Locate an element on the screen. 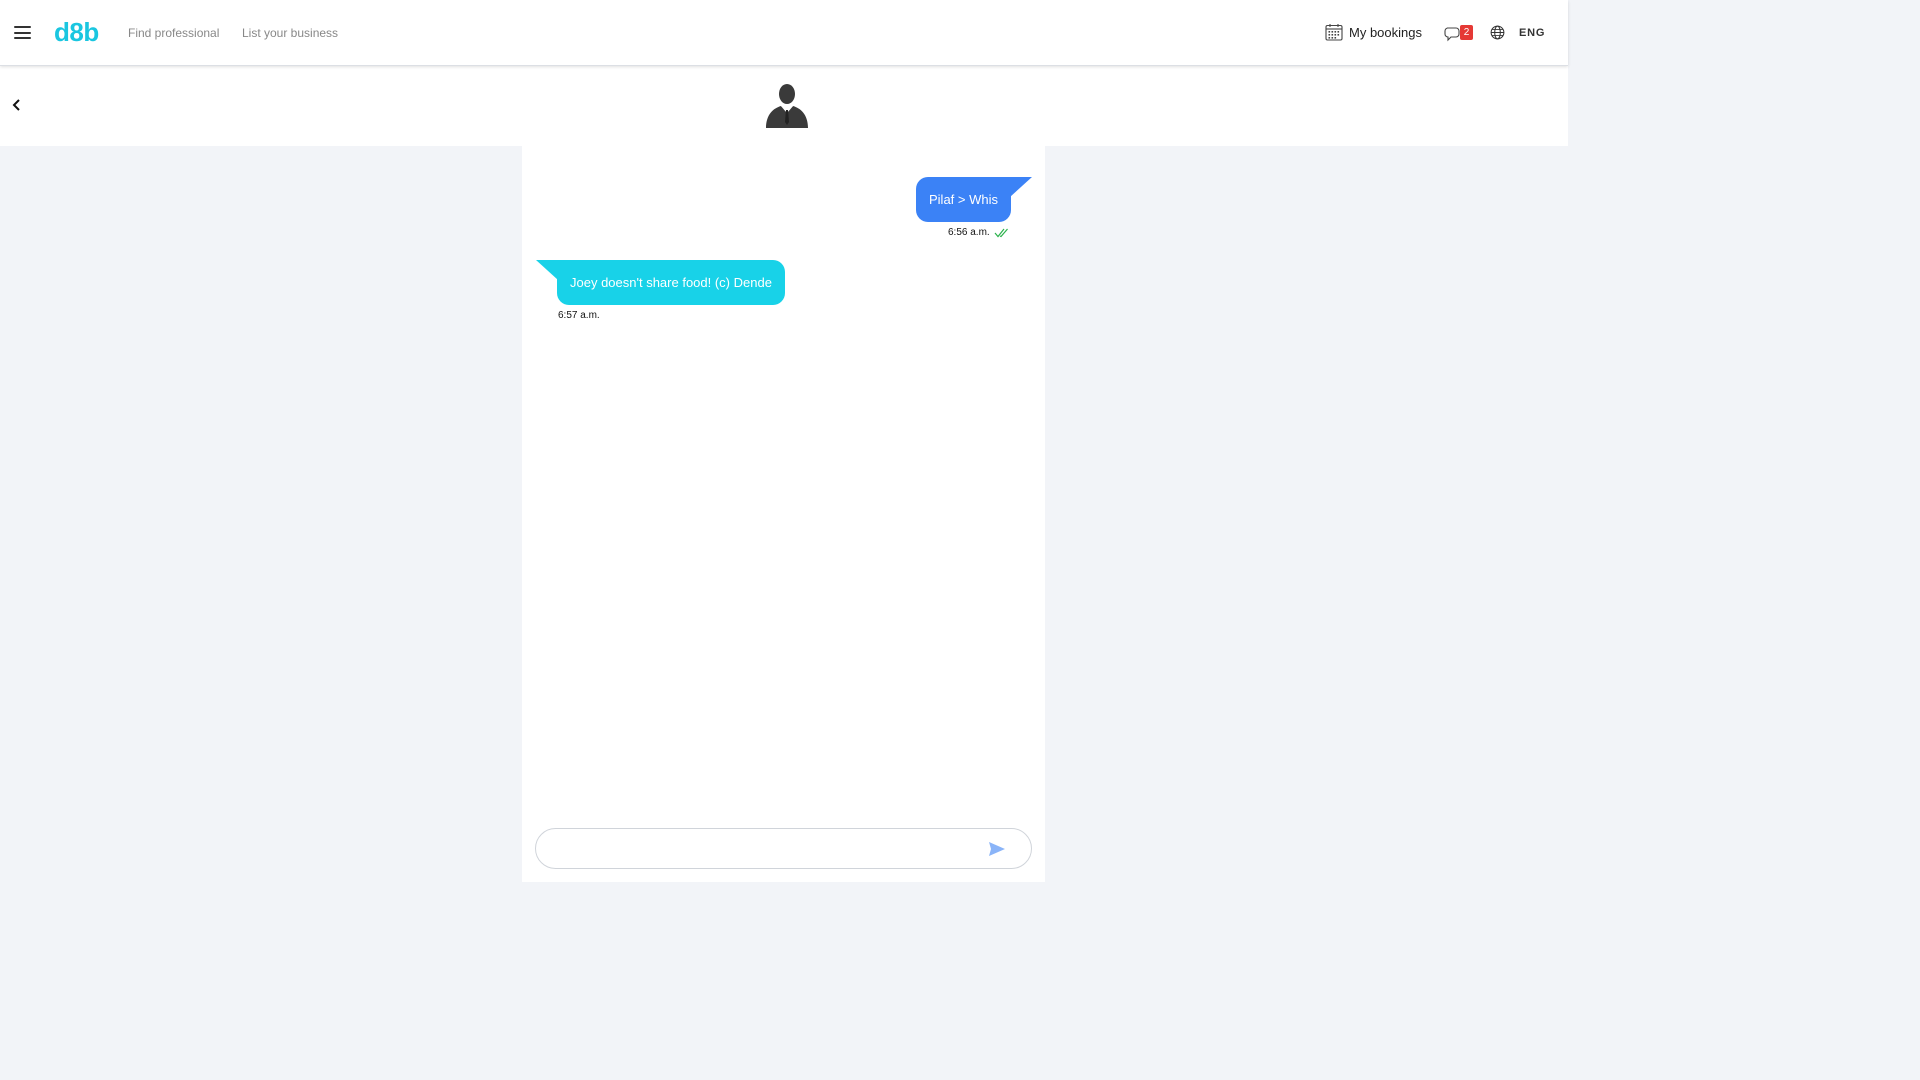  incoming-message-bubble: Joey doesn't share food! (c) Dende is located at coordinates (671, 282).